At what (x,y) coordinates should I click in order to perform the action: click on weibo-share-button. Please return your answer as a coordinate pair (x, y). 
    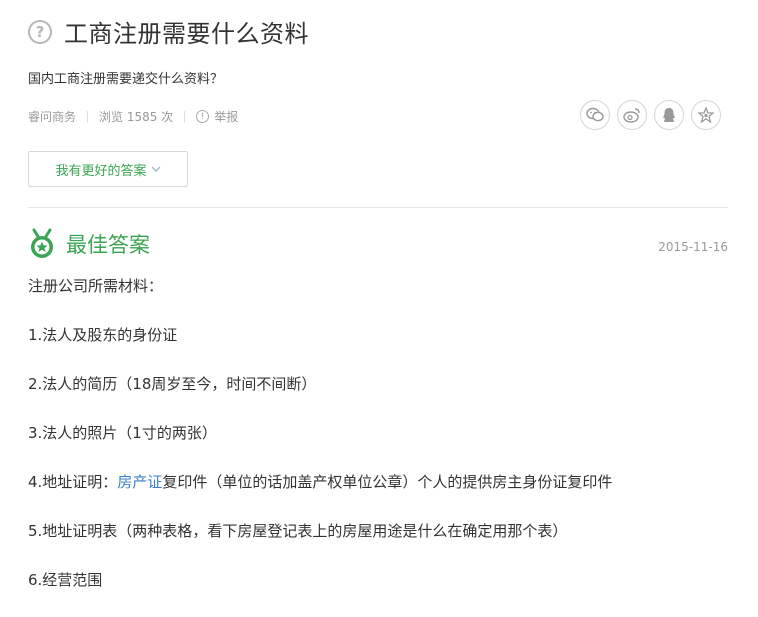
    Looking at the image, I should click on (632, 115).